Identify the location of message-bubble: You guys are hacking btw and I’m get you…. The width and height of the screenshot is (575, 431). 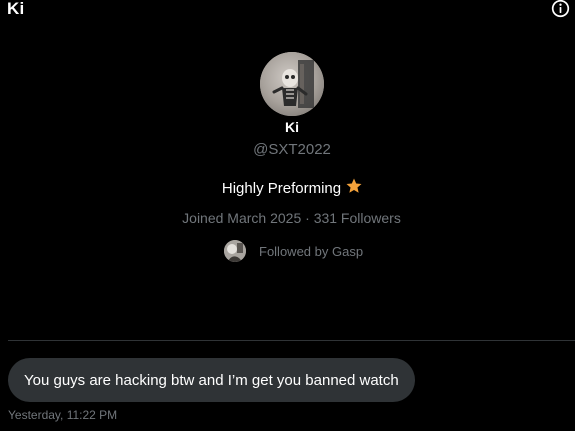
(211, 380).